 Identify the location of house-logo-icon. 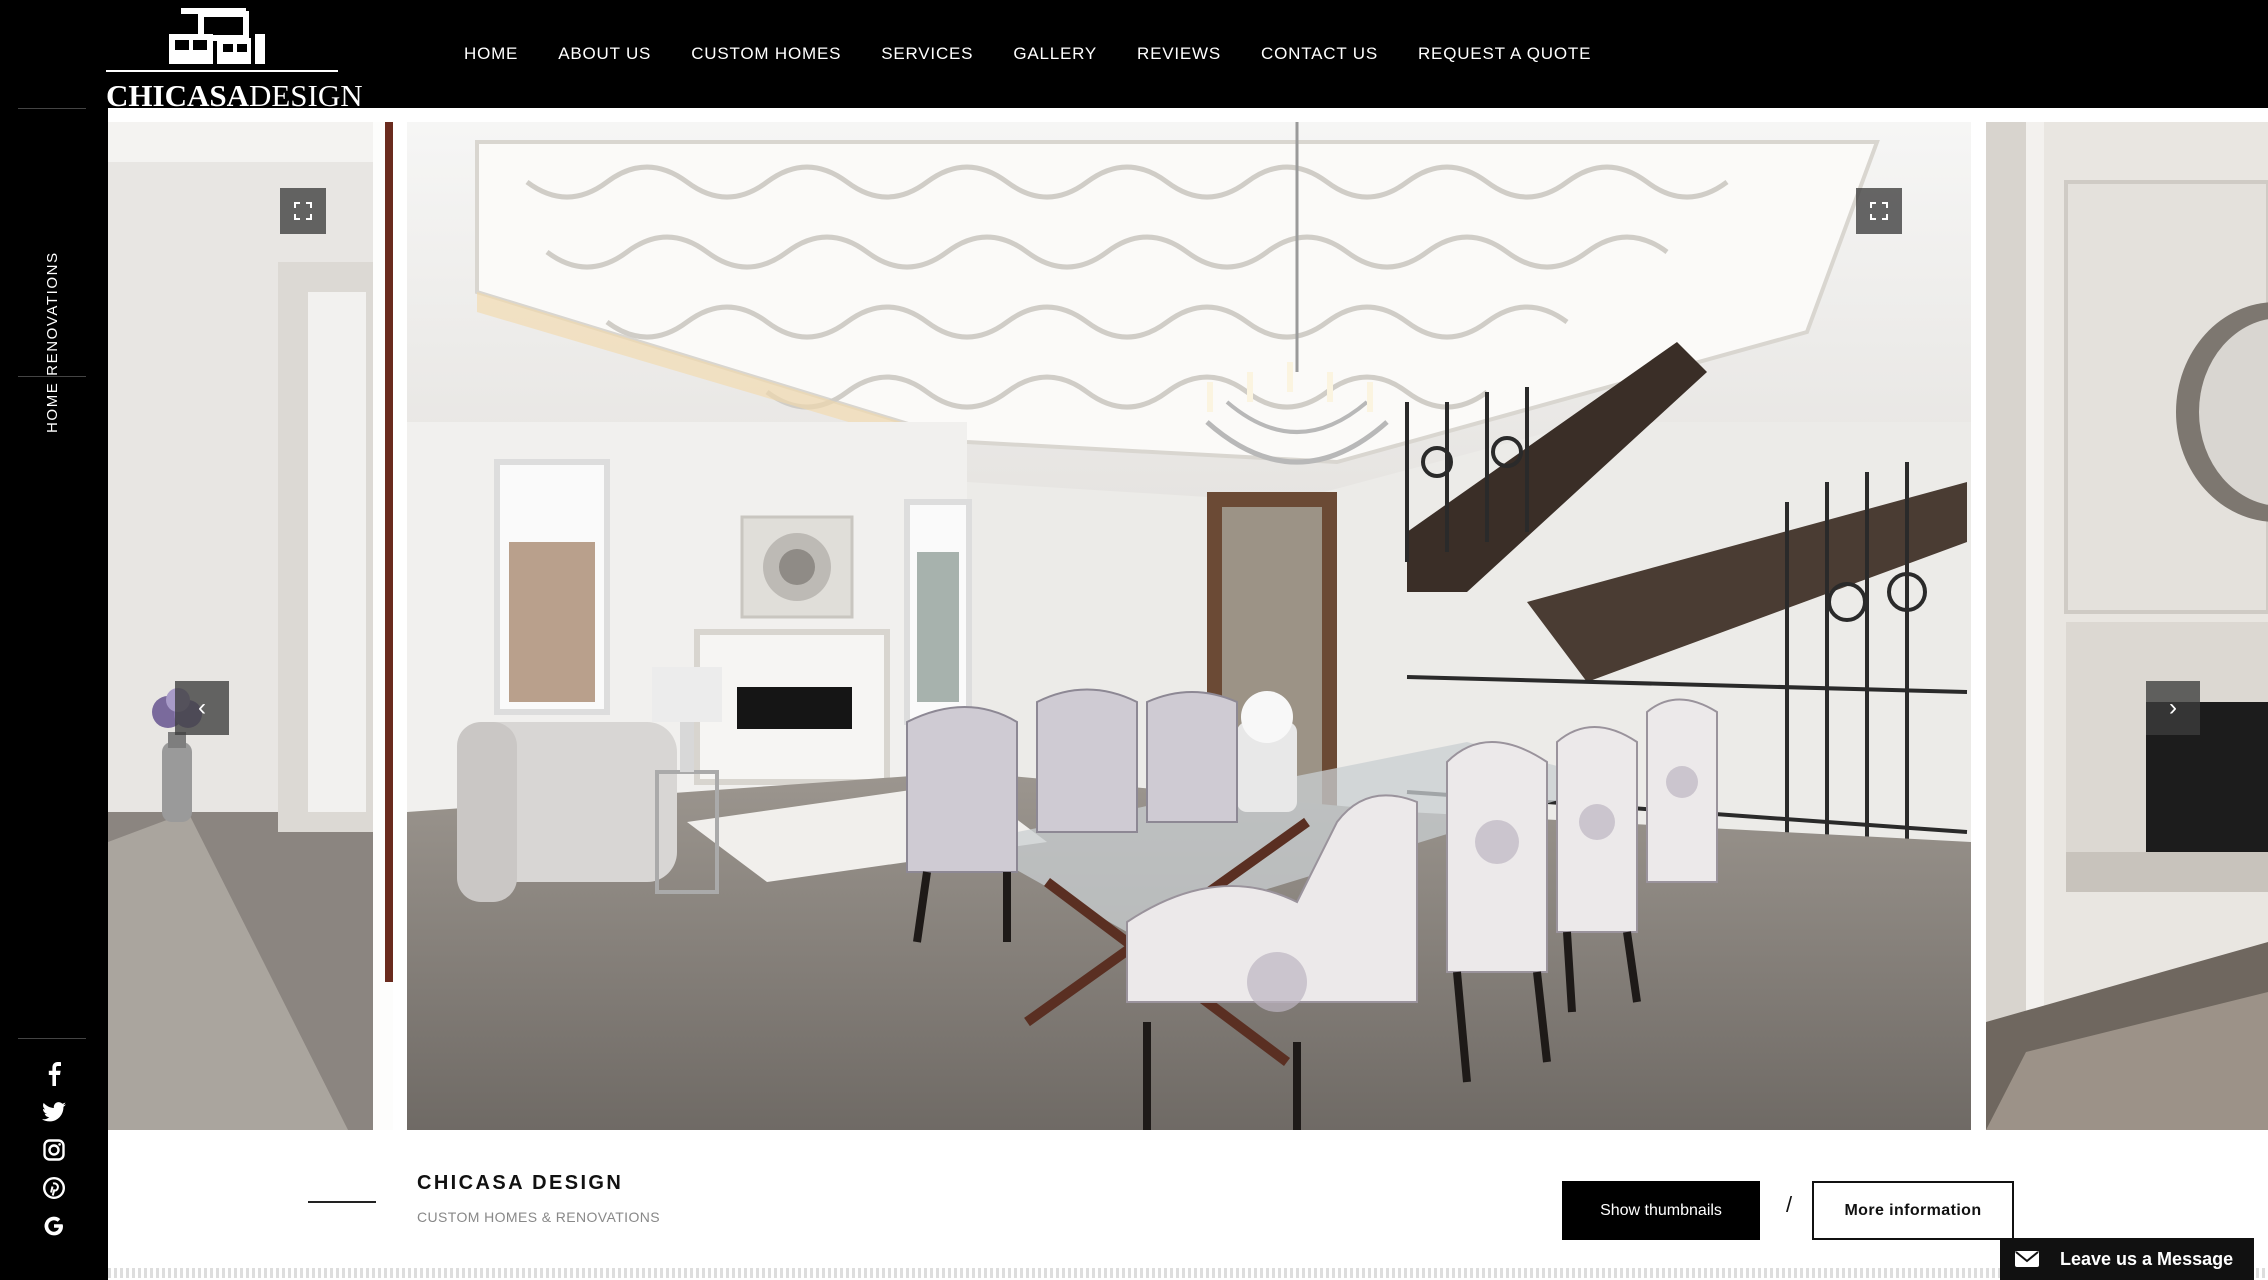
(217, 36).